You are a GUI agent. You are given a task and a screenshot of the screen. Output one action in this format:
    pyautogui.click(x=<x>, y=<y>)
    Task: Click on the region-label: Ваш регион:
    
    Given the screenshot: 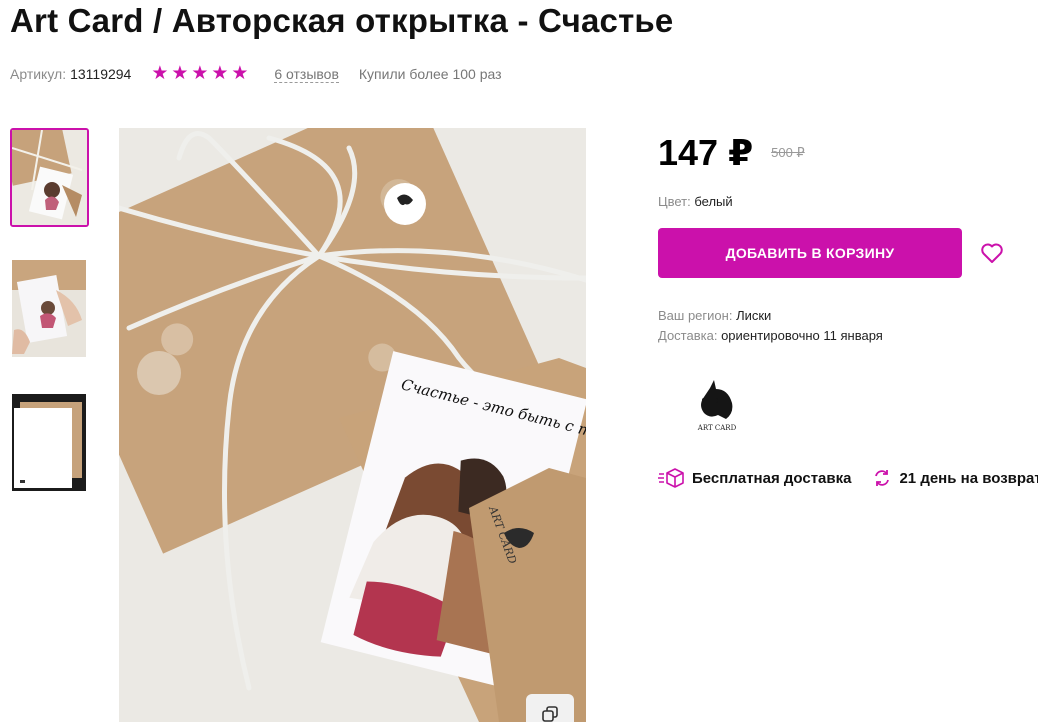 What is the action you would take?
    pyautogui.click(x=695, y=315)
    